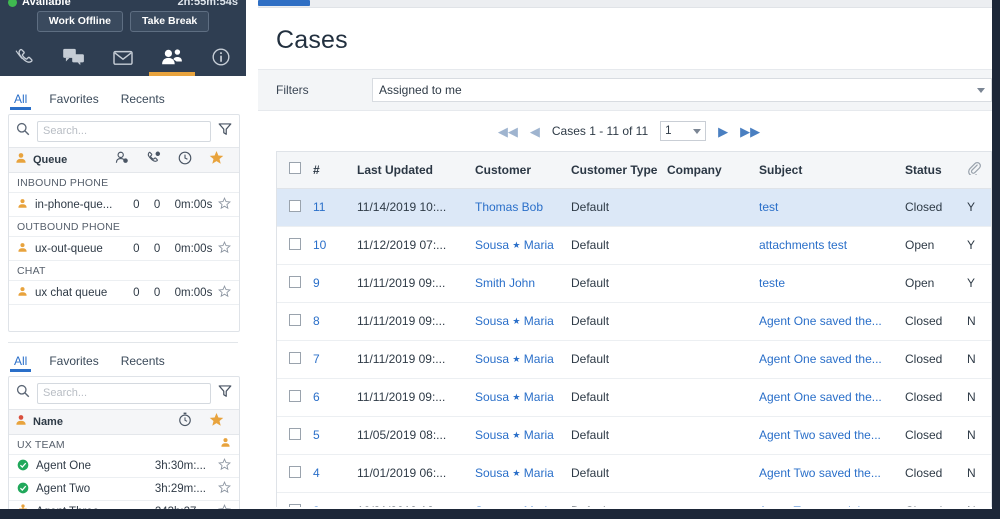 This screenshot has height=519, width=1000. I want to click on col-last-updated: Last Updated, so click(412, 170).